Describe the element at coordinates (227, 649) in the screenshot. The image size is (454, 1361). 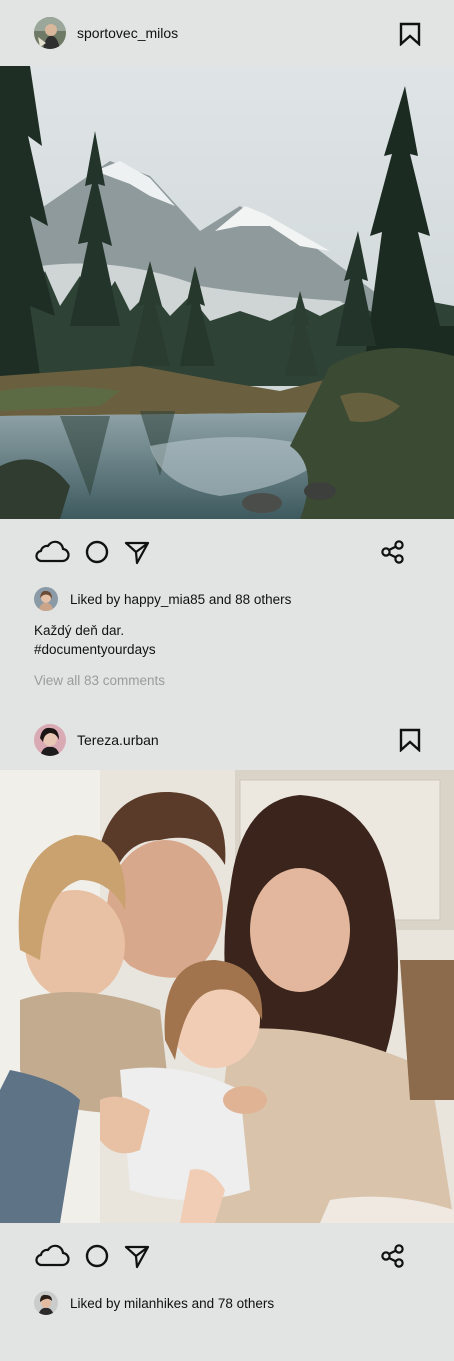
I see `caption-hashtag: #documentyourdays` at that location.